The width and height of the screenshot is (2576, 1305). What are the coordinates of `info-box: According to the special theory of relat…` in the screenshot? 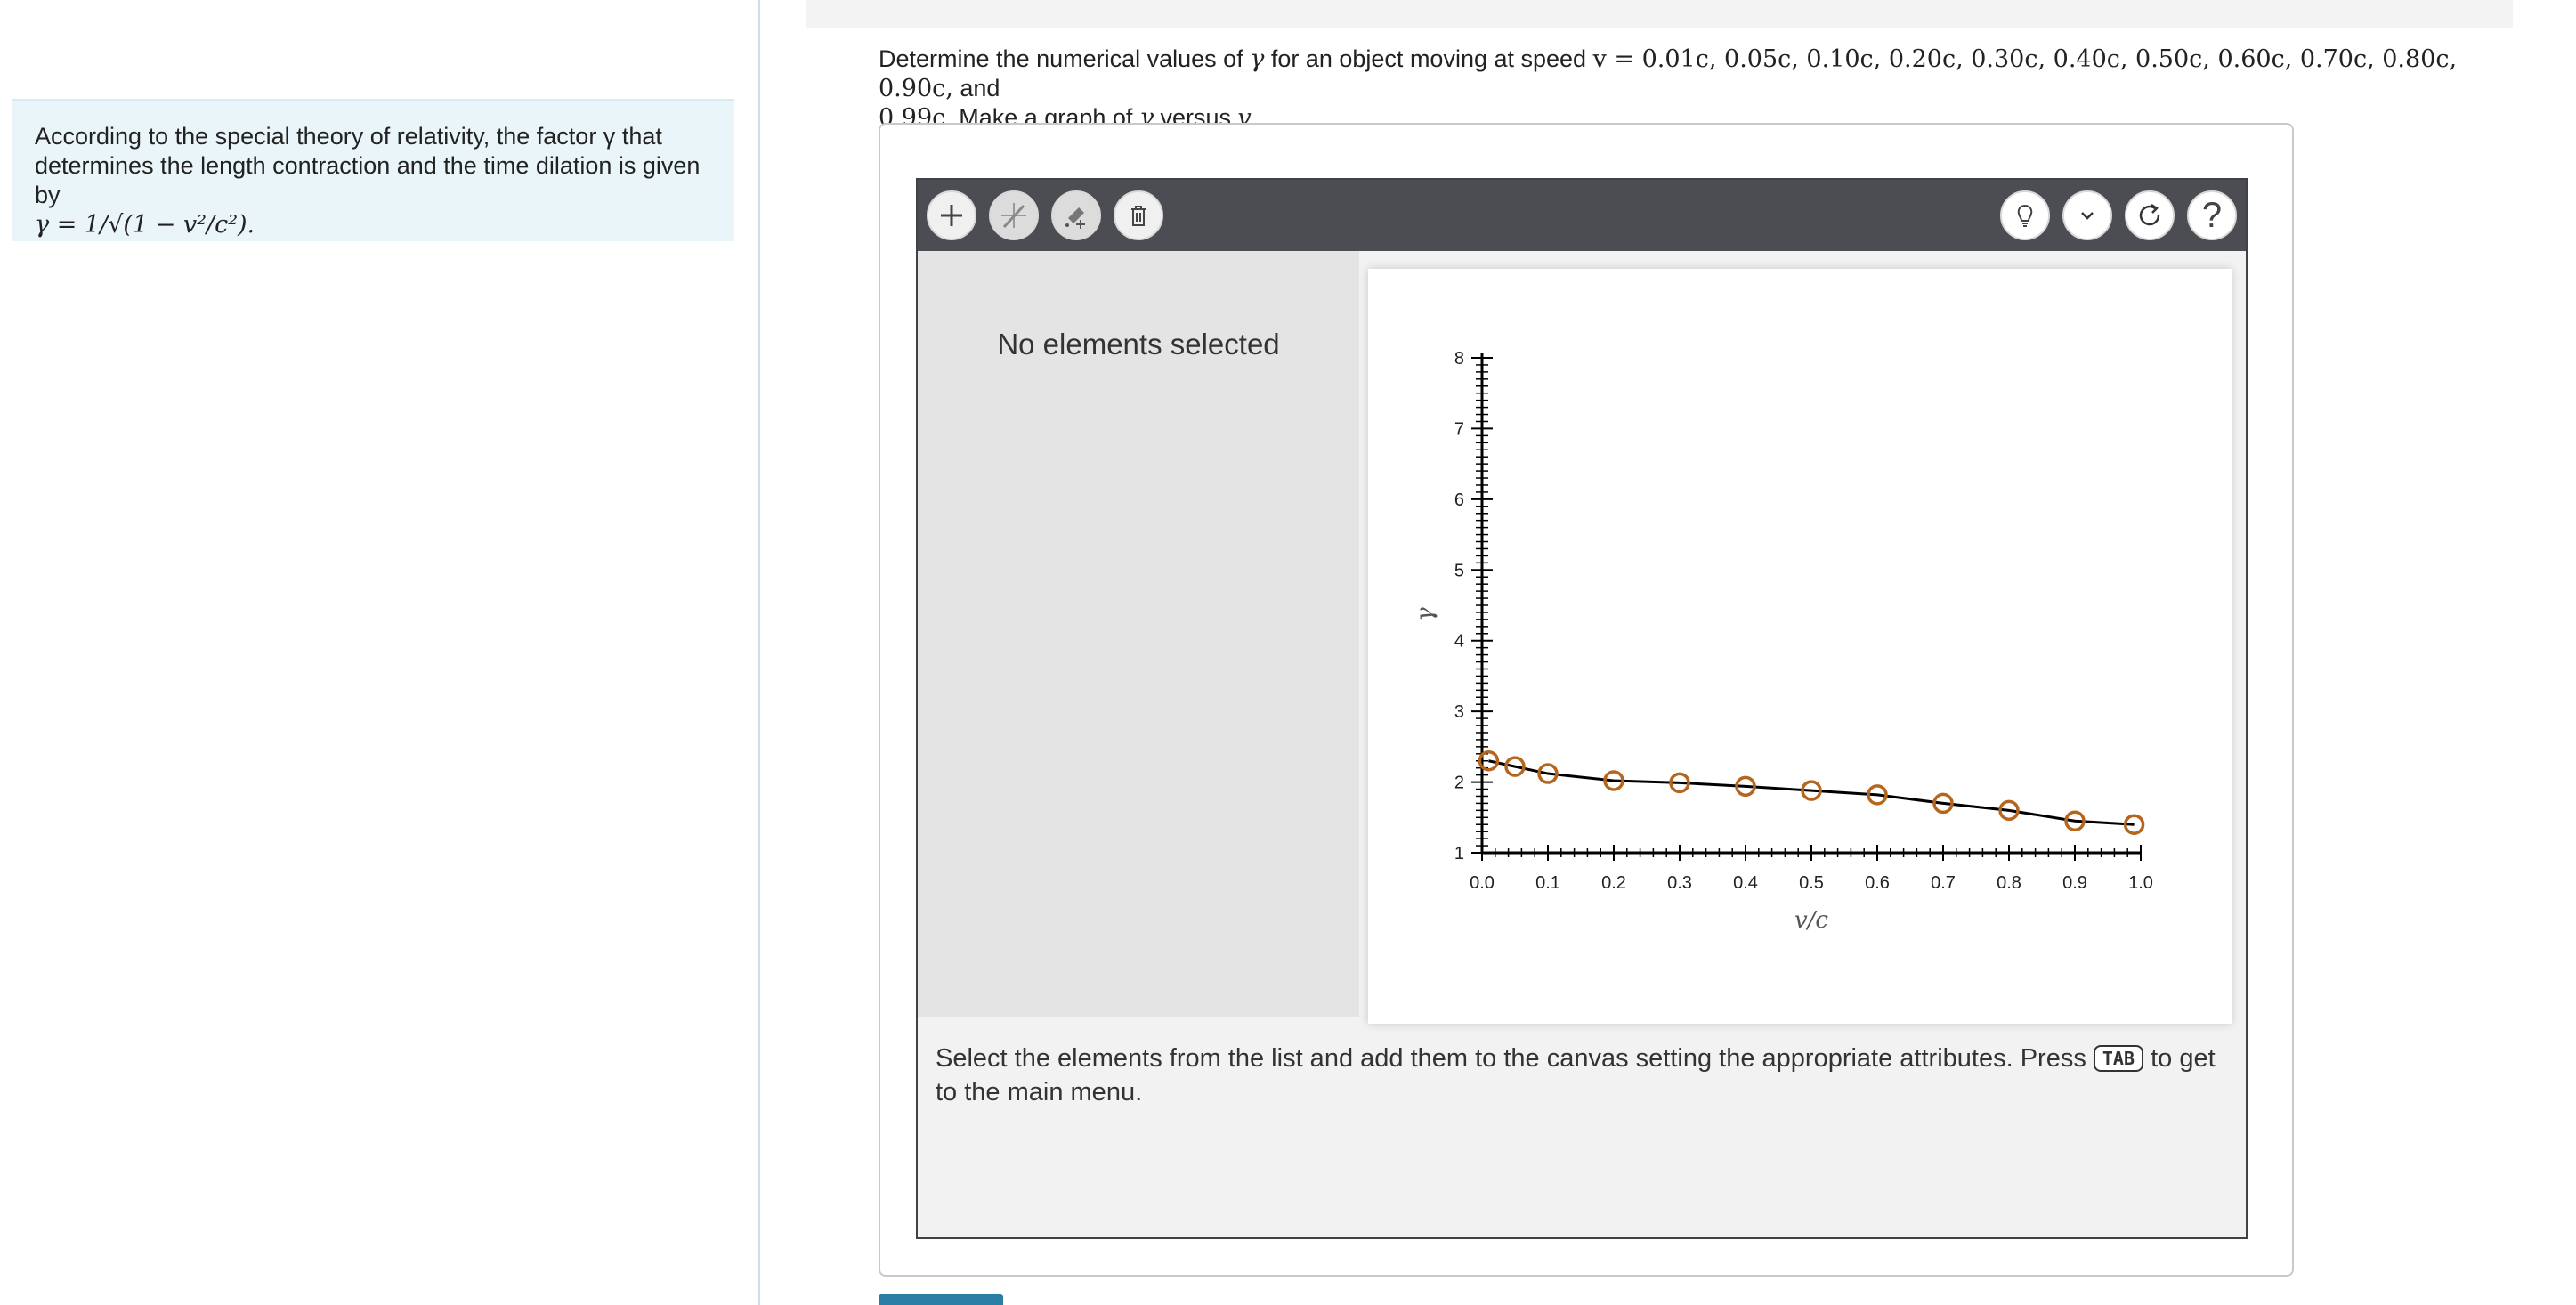 It's located at (373, 170).